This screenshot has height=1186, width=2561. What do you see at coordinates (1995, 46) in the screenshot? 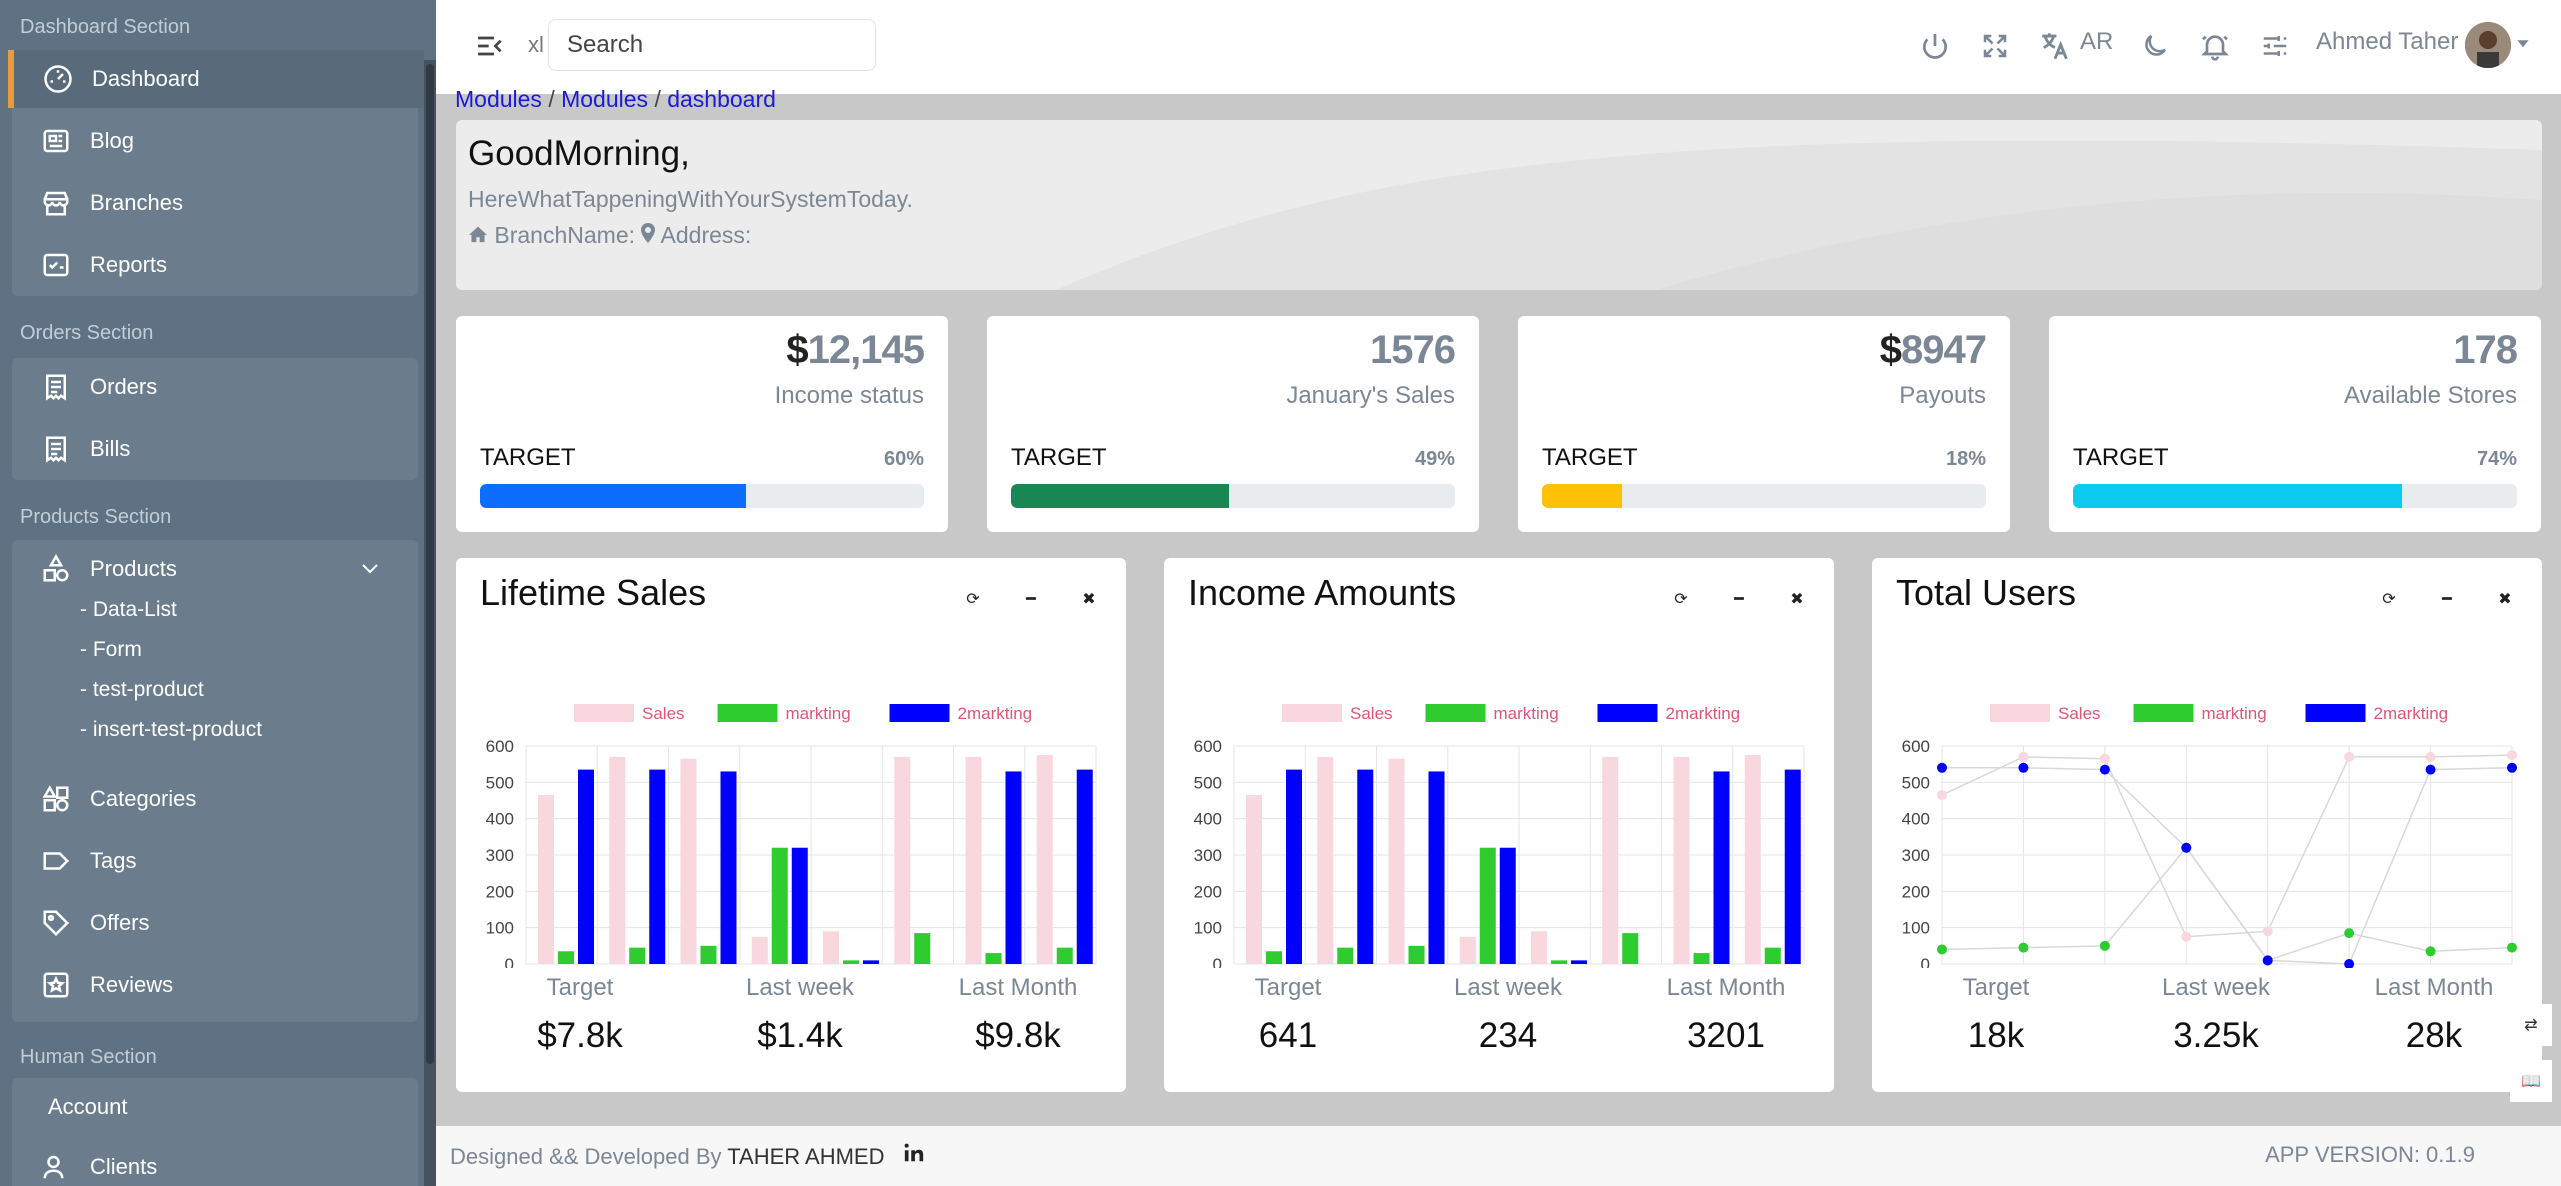
I see `fullscreen-icon` at bounding box center [1995, 46].